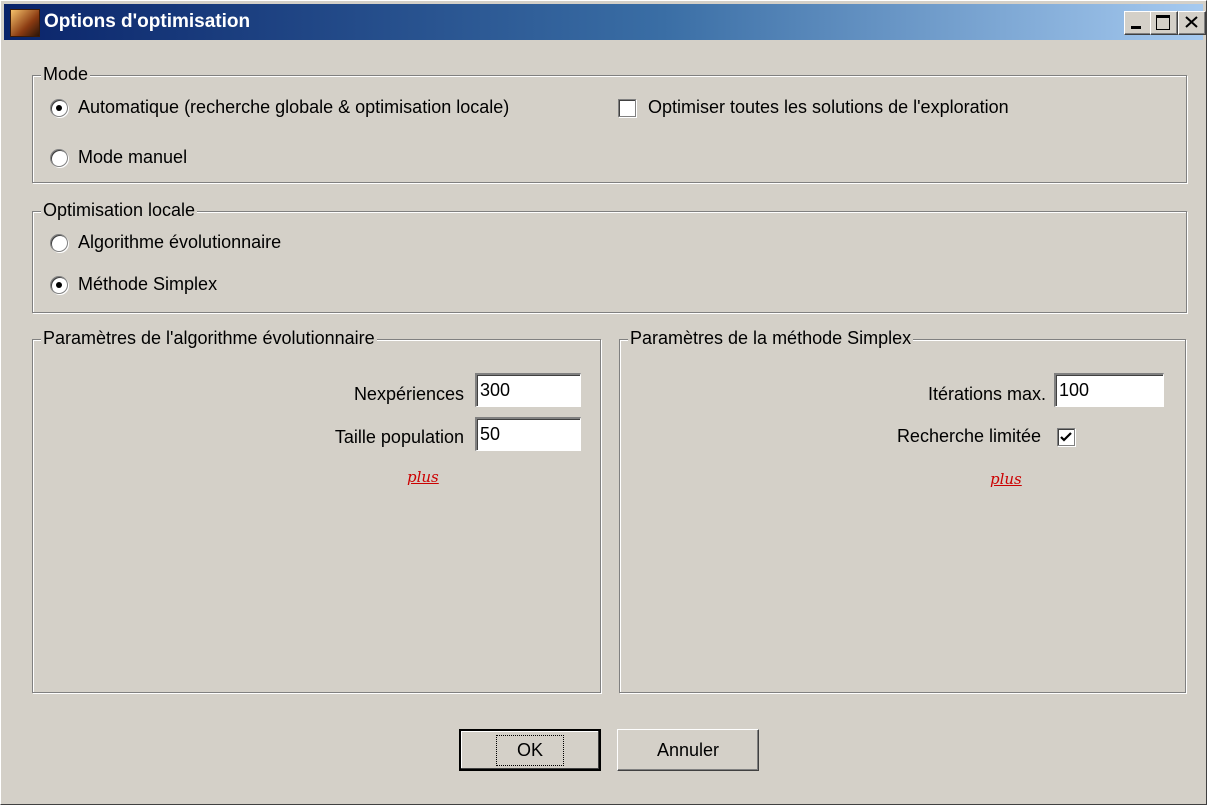 Image resolution: width=1207 pixels, height=805 pixels. Describe the element at coordinates (119, 210) in the screenshot. I see `local-optimisation-legend: Optimisation locale` at that location.